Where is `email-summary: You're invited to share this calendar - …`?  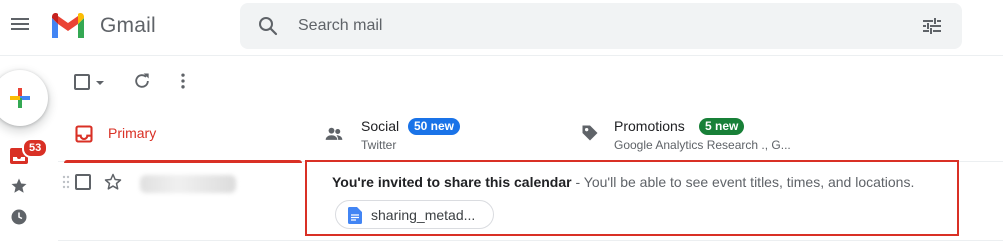
email-summary: You're invited to share this calendar - … is located at coordinates (623, 182).